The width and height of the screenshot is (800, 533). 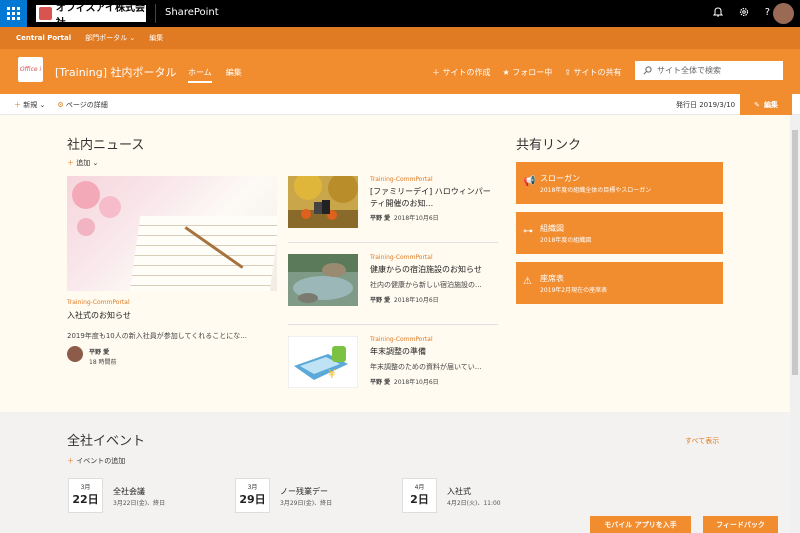 What do you see at coordinates (99, 315) in the screenshot?
I see `hero-news-title: 入社式のお知らせ` at bounding box center [99, 315].